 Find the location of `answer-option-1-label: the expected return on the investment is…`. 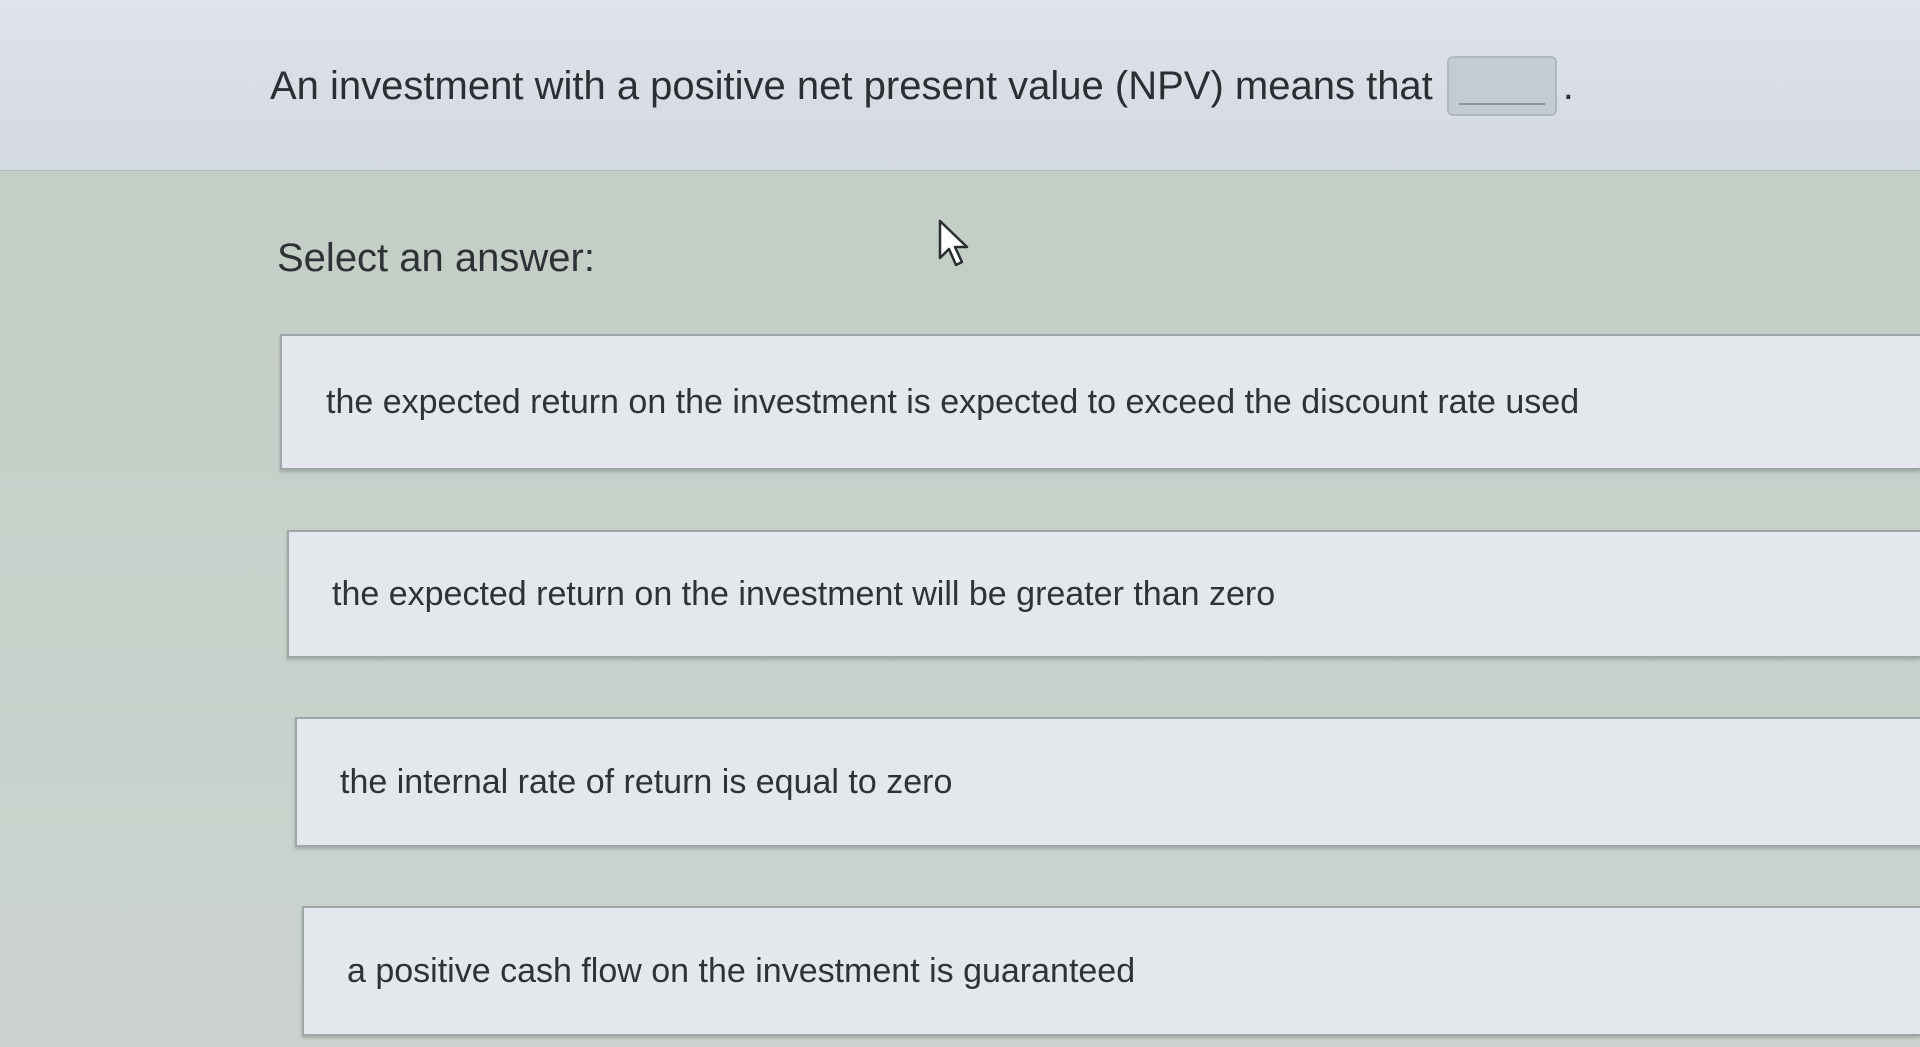

answer-option-1-label: the expected return on the investment is… is located at coordinates (953, 401).